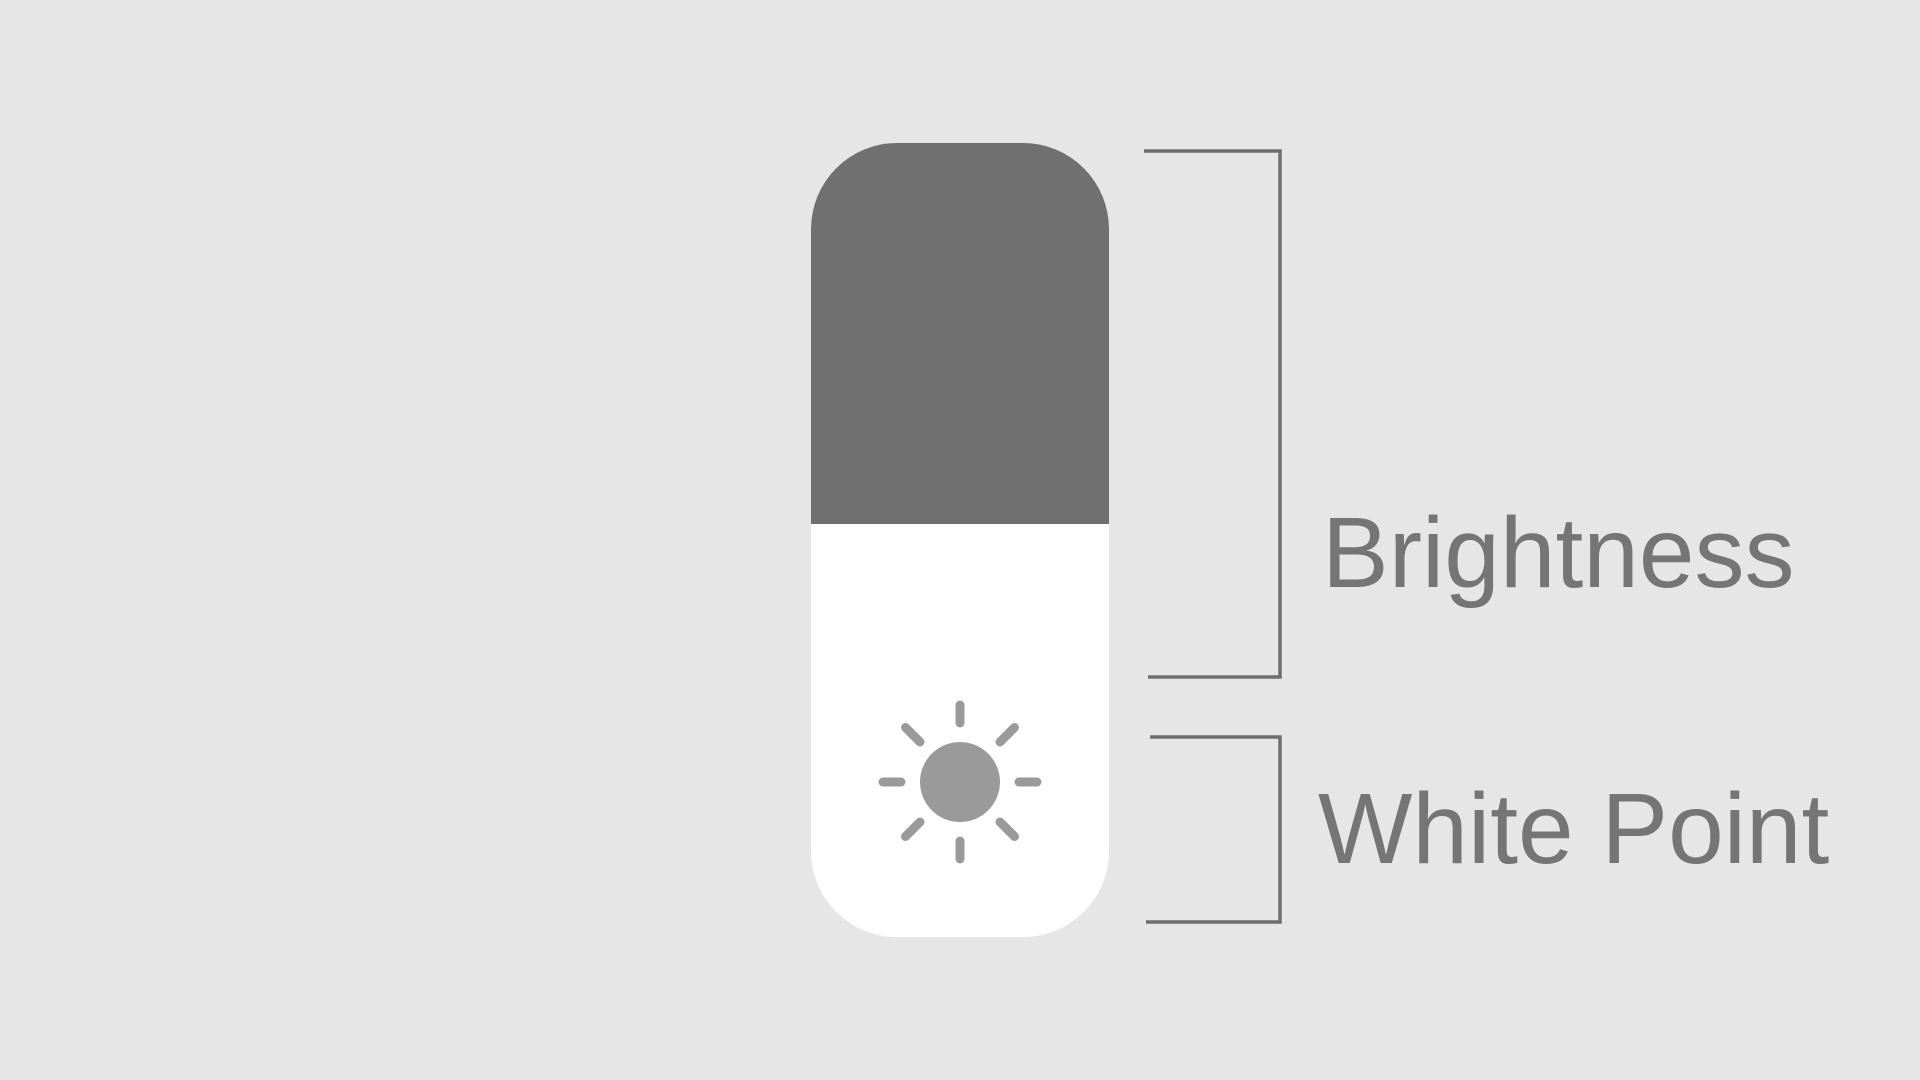 This screenshot has height=1080, width=1920. I want to click on sun-core, so click(960, 782).